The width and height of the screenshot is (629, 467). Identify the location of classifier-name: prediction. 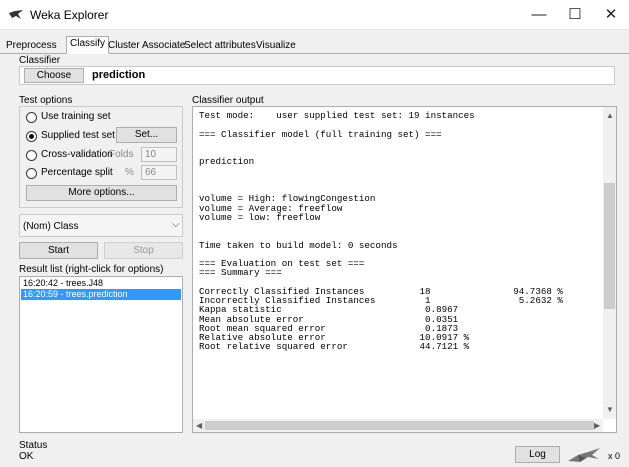
(119, 75).